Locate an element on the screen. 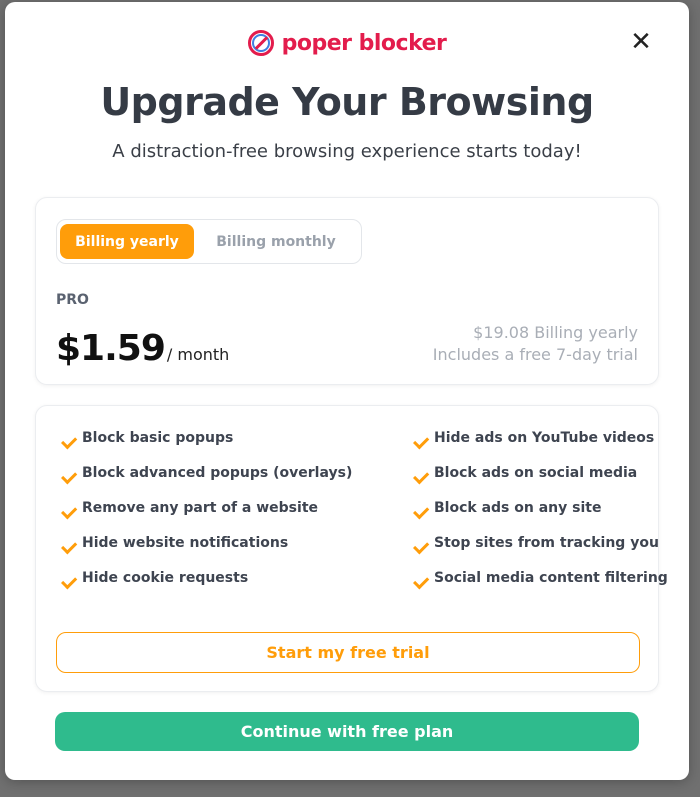 The width and height of the screenshot is (700, 797). feature-item: Stop sites from tracking you is located at coordinates (538, 542).